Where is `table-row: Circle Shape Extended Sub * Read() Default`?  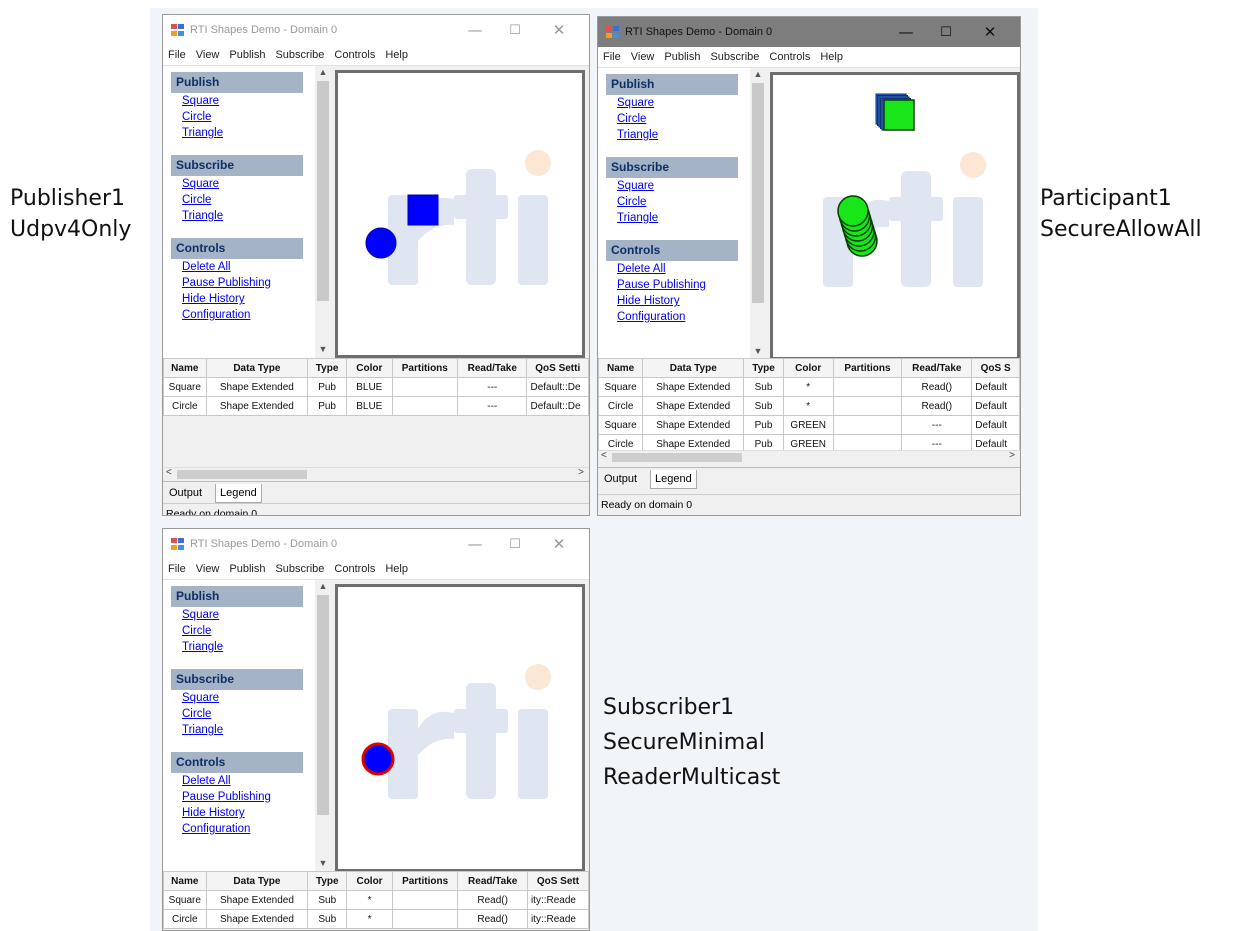 table-row: Circle Shape Extended Sub * Read() Default is located at coordinates (809, 406).